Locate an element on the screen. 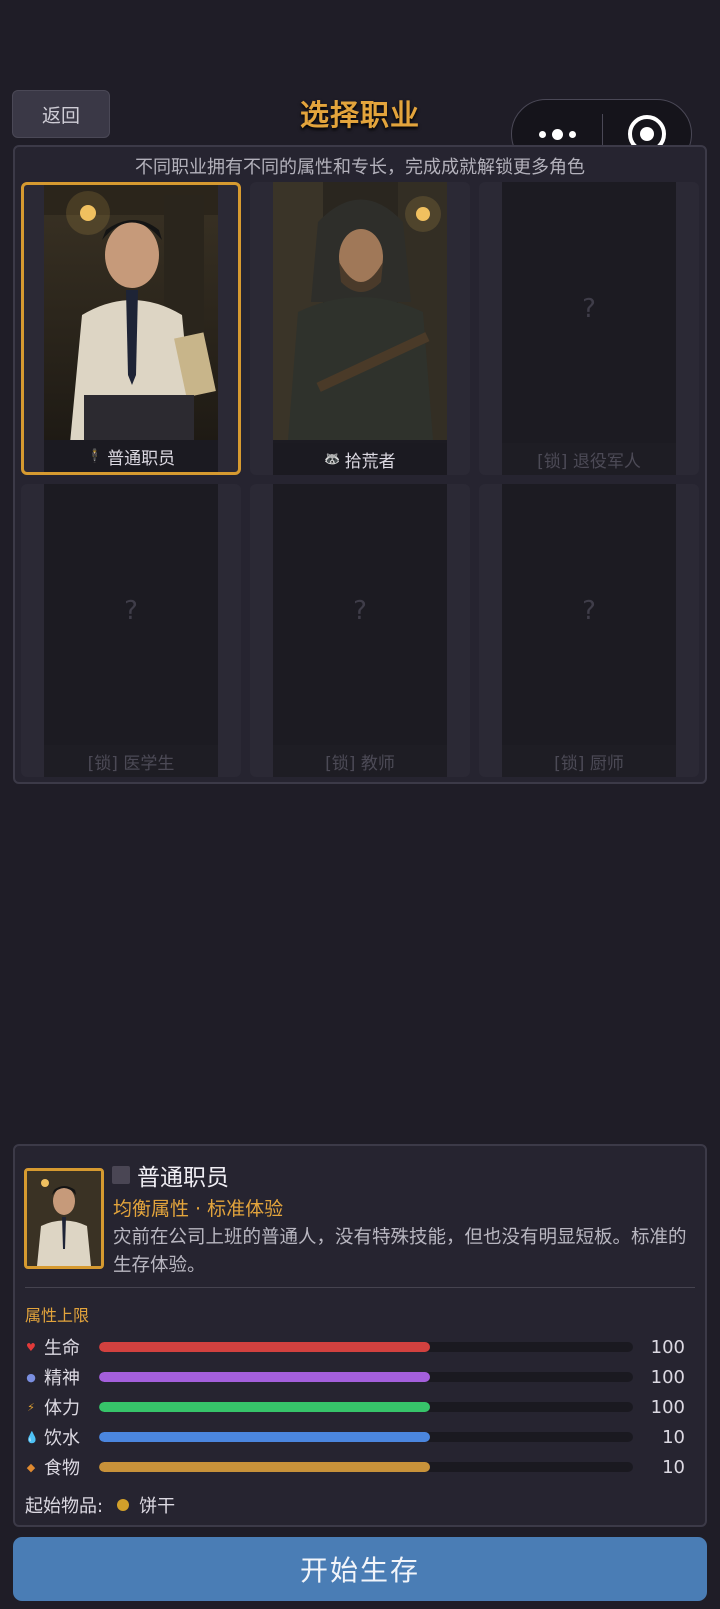 This screenshot has height=1609, width=720. selected-class-name-text: 普通职员 is located at coordinates (183, 1178).